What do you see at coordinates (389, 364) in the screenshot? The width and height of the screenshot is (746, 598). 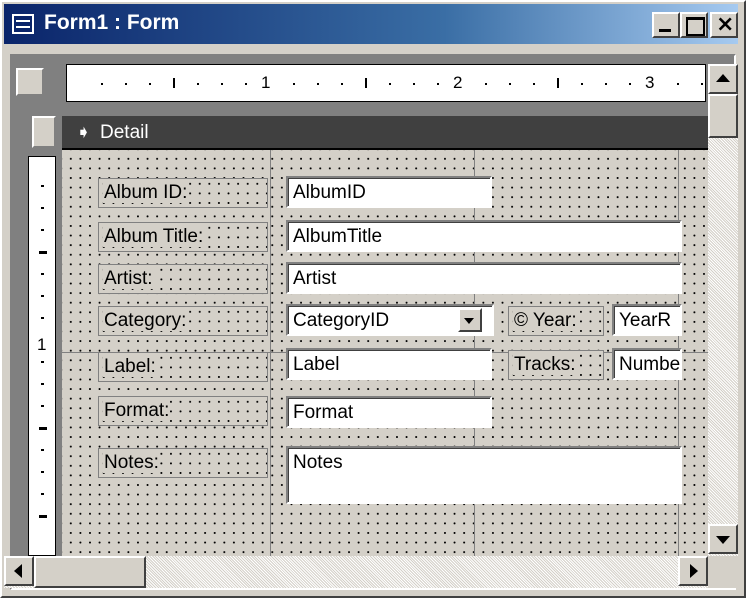 I see `label-field: Label` at bounding box center [389, 364].